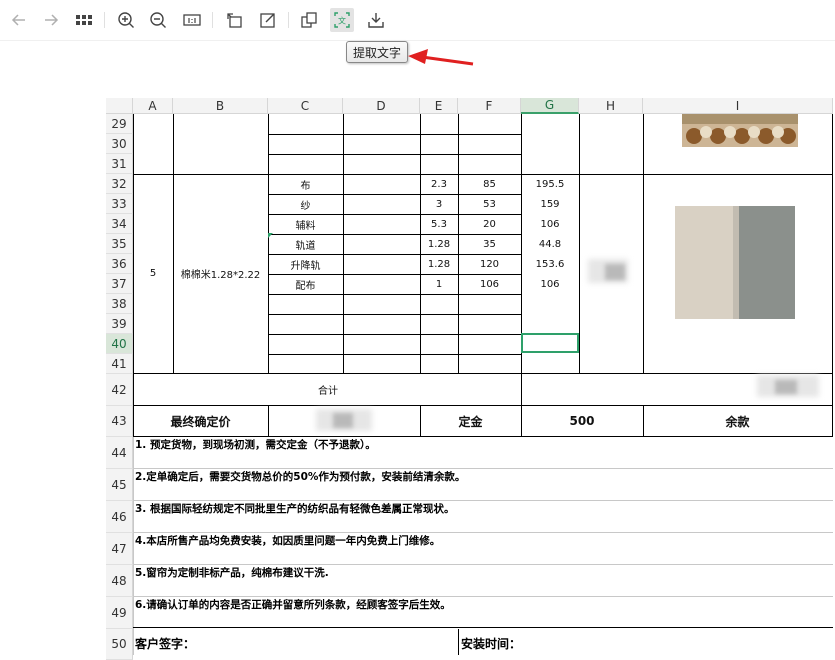 The width and height of the screenshot is (835, 660). Describe the element at coordinates (119, 344) in the screenshot. I see `row-header-40: 40` at that location.